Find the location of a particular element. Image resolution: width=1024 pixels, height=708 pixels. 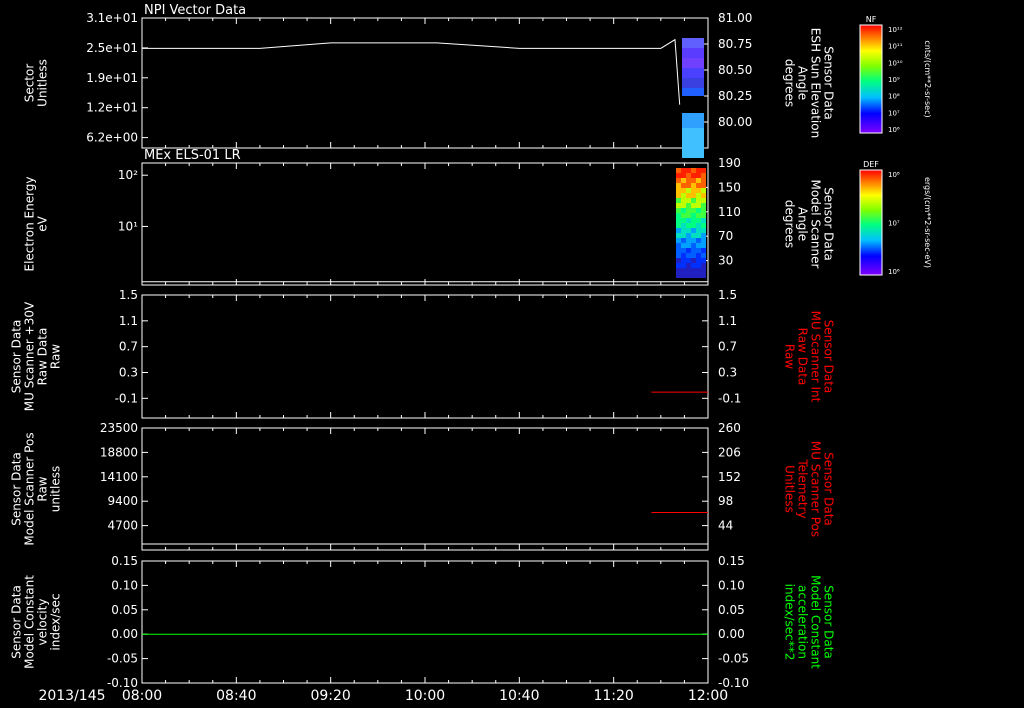

right-tick-label: 150 is located at coordinates (729, 187).